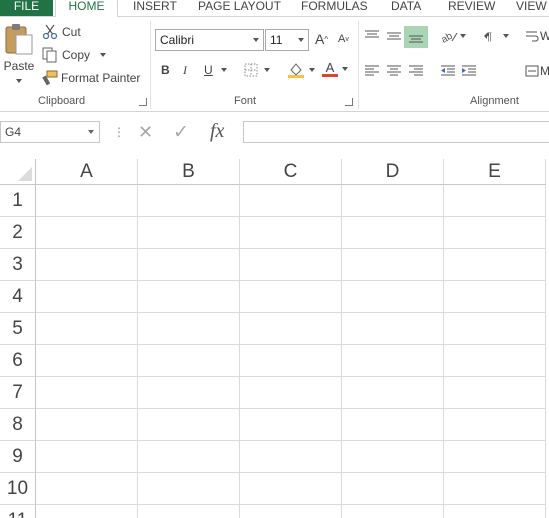 Image resolution: width=549 pixels, height=518 pixels. I want to click on cell-c1, so click(291, 201).